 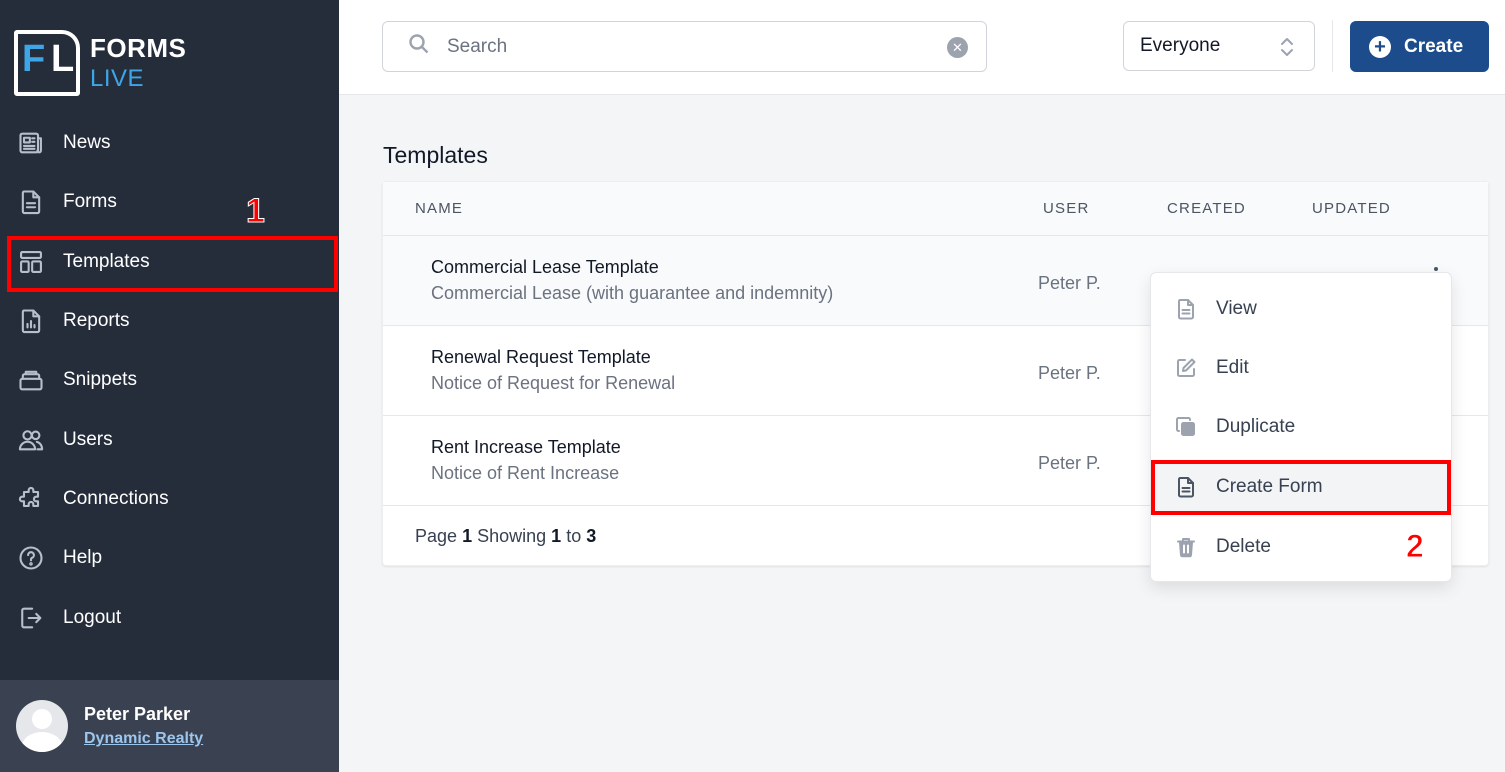 I want to click on create-button: + Create, so click(x=1419, y=46).